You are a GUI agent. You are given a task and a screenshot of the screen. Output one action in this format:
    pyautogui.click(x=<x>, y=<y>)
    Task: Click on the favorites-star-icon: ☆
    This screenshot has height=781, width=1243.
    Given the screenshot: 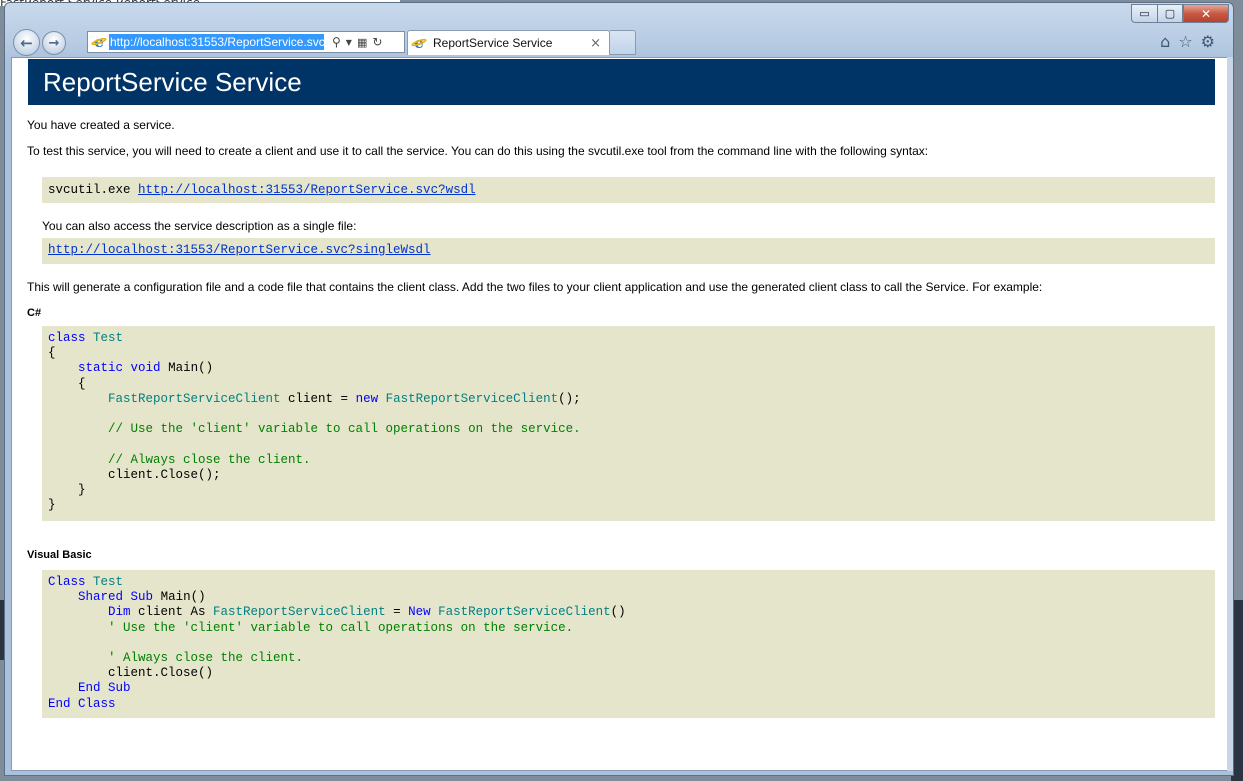 What is the action you would take?
    pyautogui.click(x=1185, y=41)
    